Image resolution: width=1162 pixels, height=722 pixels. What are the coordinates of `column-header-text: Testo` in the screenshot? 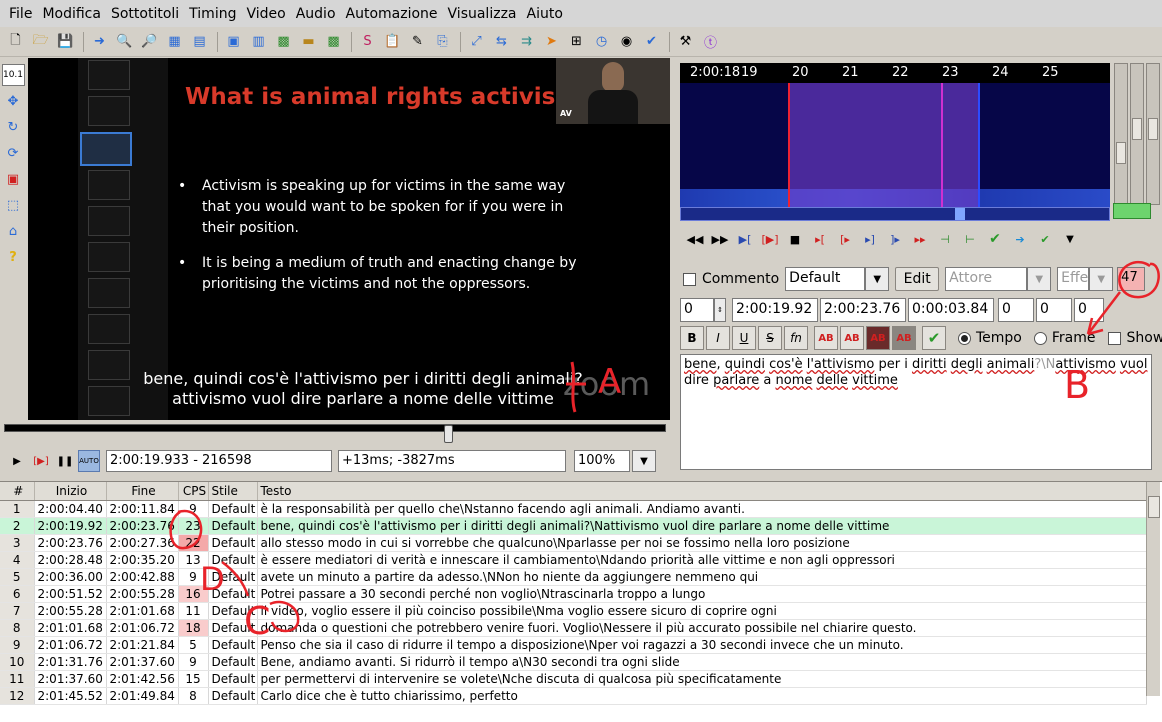 It's located at (702, 491).